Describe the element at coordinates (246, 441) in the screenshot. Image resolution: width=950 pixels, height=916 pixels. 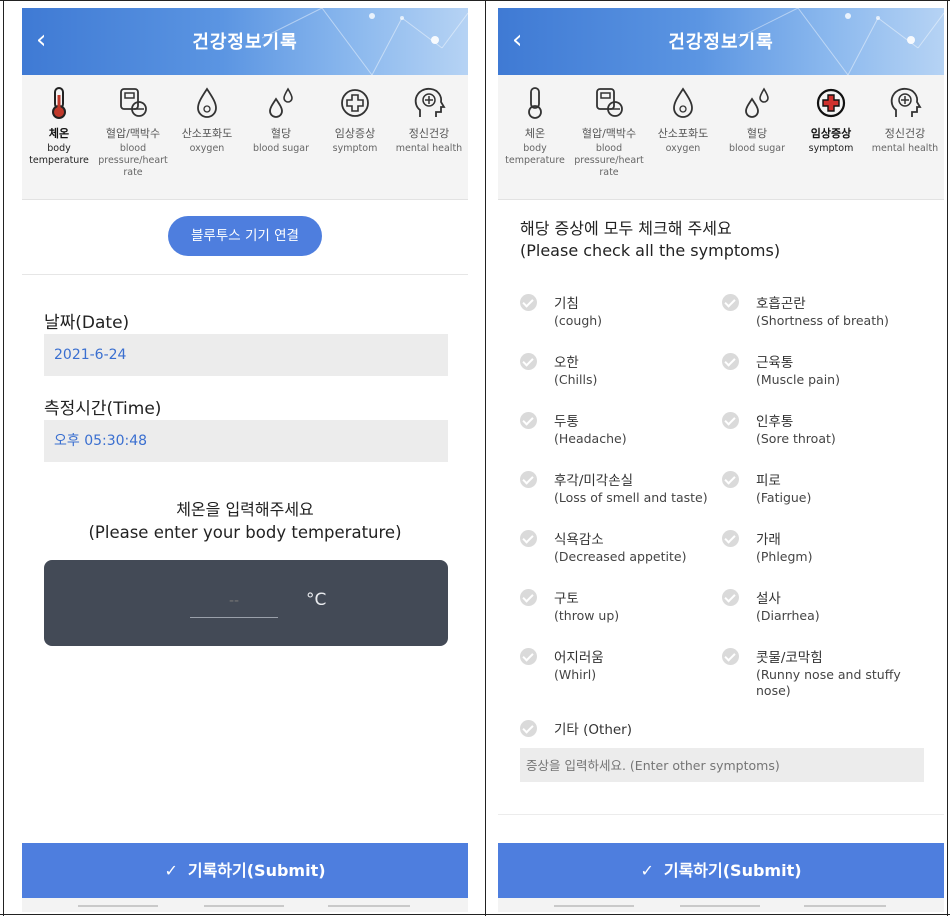
I see `time-field: 오후 05:30:48` at that location.